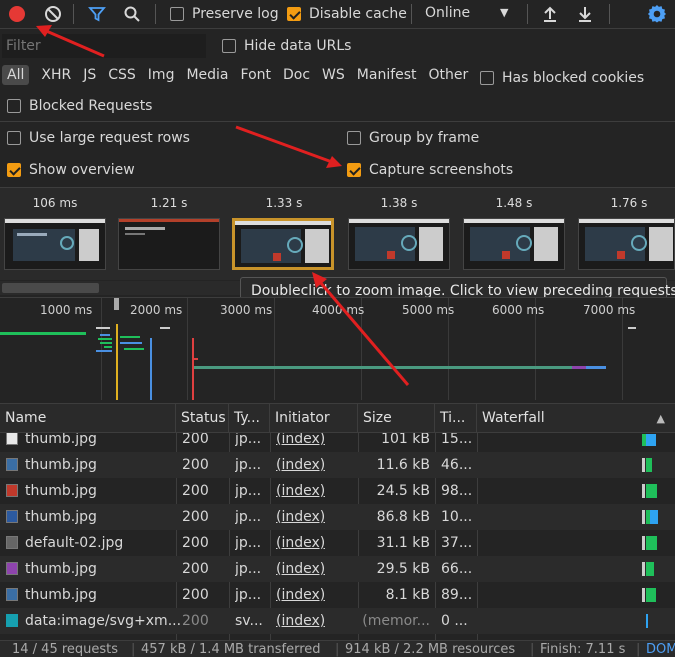 The height and width of the screenshot is (657, 675). What do you see at coordinates (98, 138) in the screenshot?
I see `large-rows-checkbox: Use large request rows` at bounding box center [98, 138].